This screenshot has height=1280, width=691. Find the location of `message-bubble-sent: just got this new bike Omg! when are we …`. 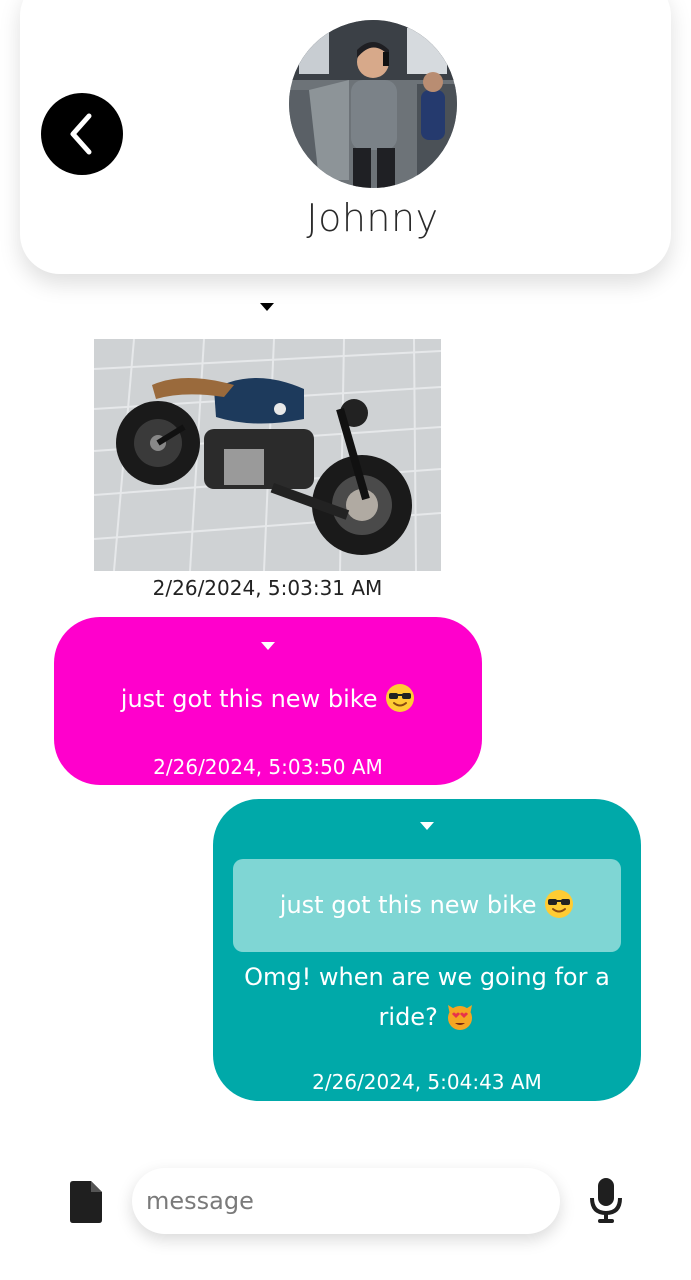

message-bubble-sent: just got this new bike Omg! when are we … is located at coordinates (427, 950).